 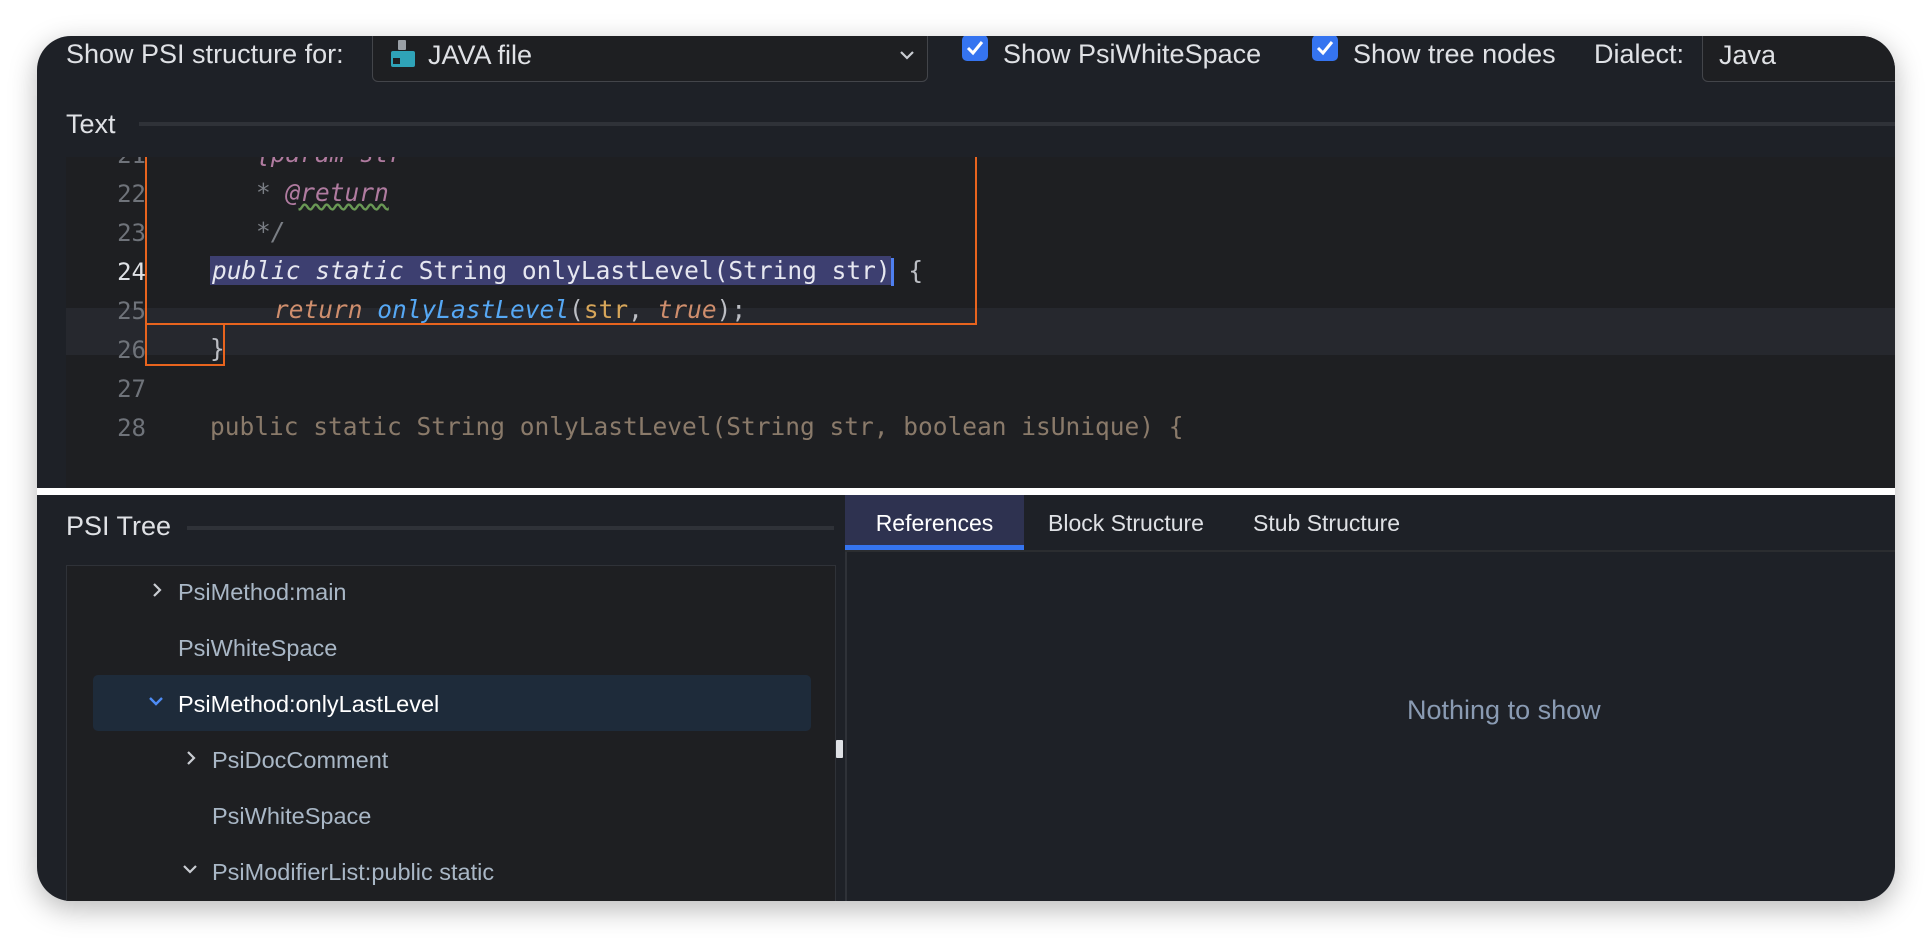 I want to click on text-section-divider, so click(x=1017, y=124).